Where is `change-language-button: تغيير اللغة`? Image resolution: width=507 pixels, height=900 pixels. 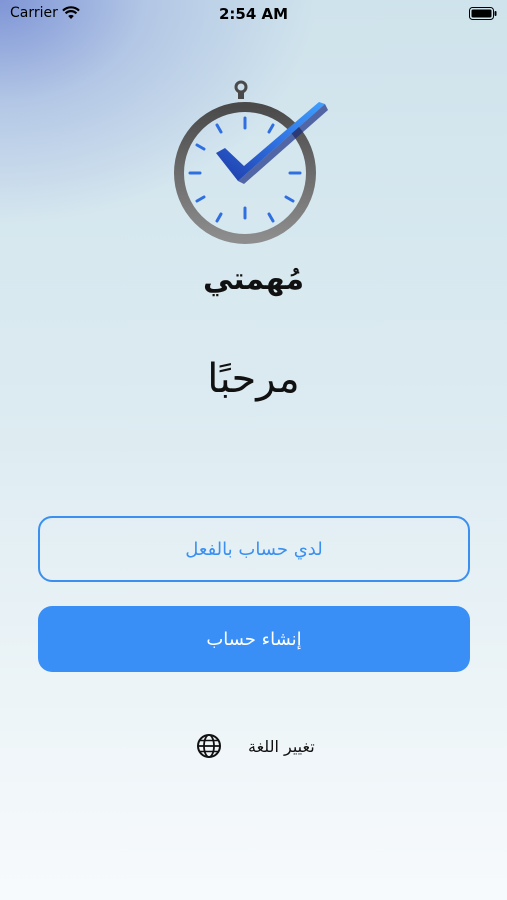
change-language-button: تغيير اللغة is located at coordinates (255, 746).